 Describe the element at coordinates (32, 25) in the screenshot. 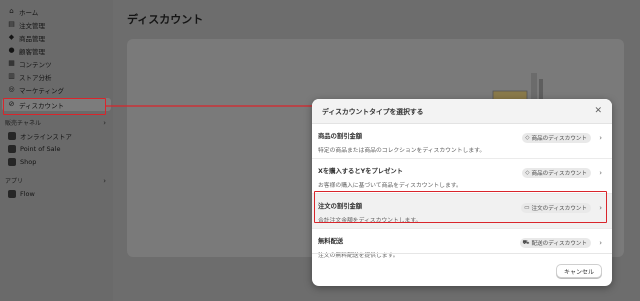

I see `sidebar-item-label: 注文管理` at that location.